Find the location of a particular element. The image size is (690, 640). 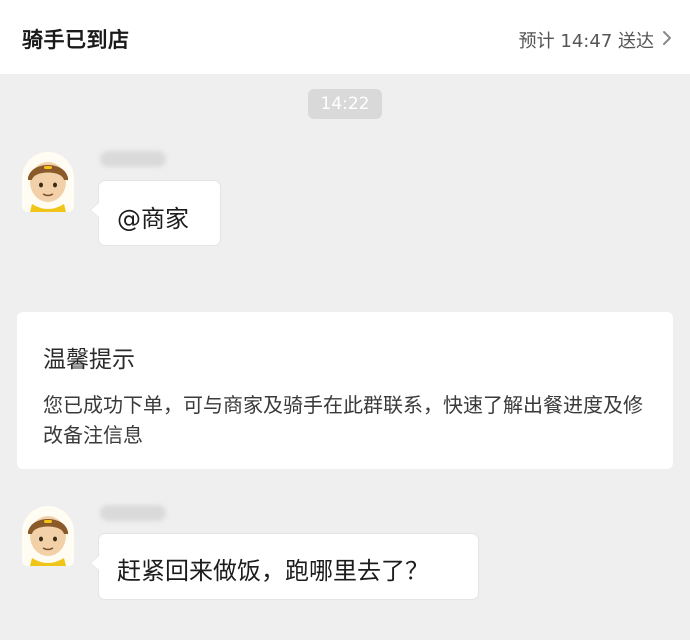

message-text: 赶紧回来做饭，跑哪里去了？ is located at coordinates (273, 571).